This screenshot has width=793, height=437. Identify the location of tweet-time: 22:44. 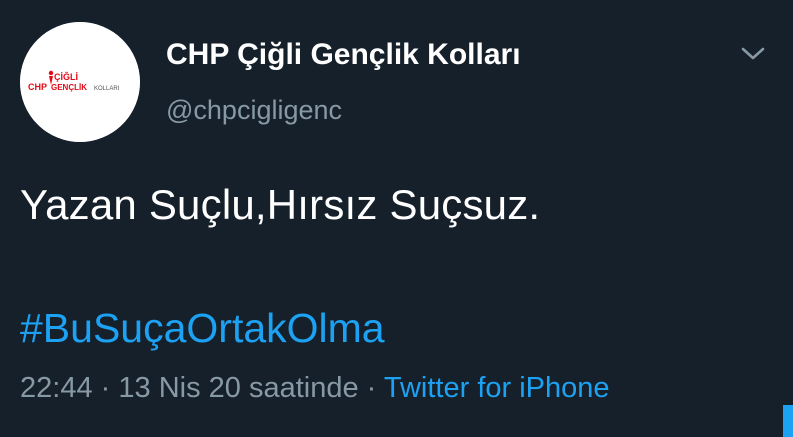
(56, 388).